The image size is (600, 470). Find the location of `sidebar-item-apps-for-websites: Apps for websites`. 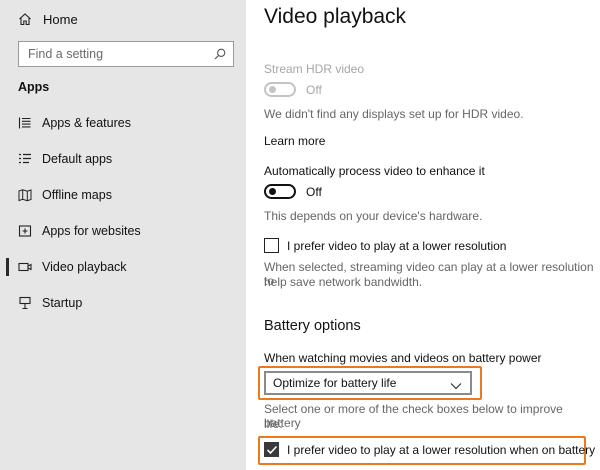

sidebar-item-apps-for-websites: Apps for websites is located at coordinates (123, 231).